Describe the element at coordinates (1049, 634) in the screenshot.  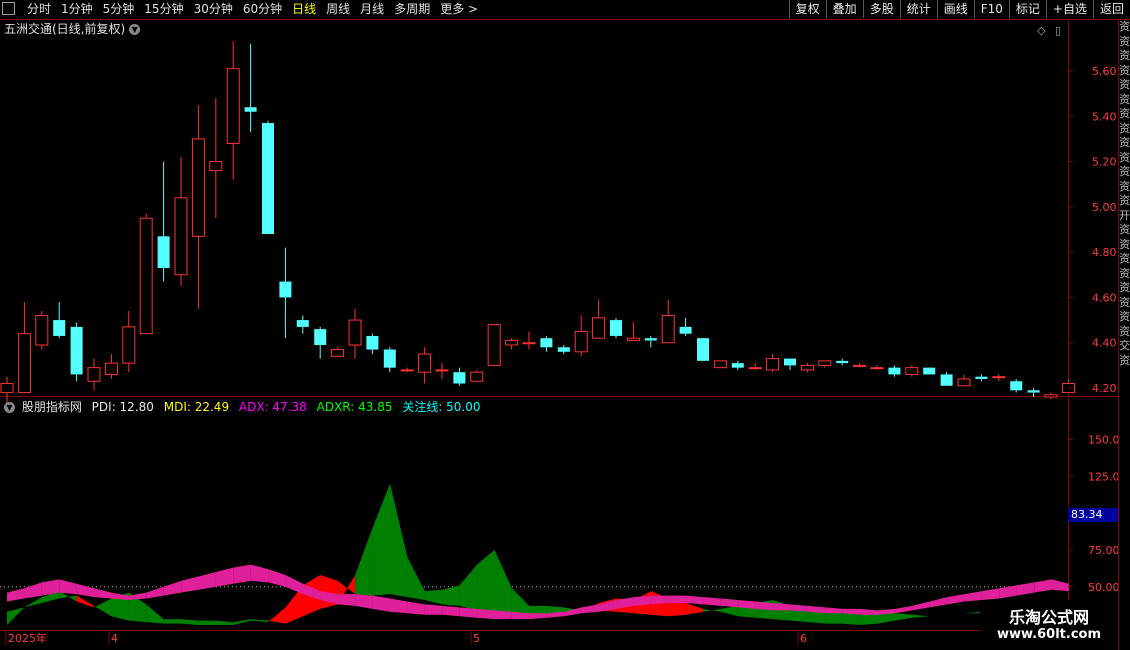
I see `watermark-url: www.60lt.com` at that location.